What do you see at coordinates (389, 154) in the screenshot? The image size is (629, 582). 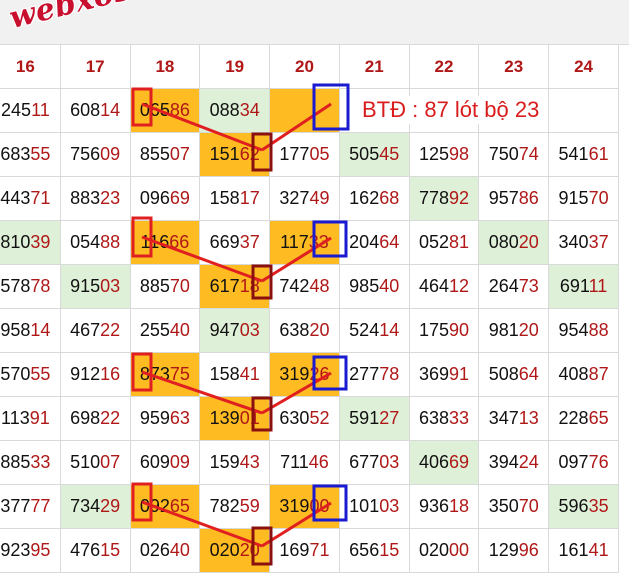 I see `number-last-two: 45` at bounding box center [389, 154].